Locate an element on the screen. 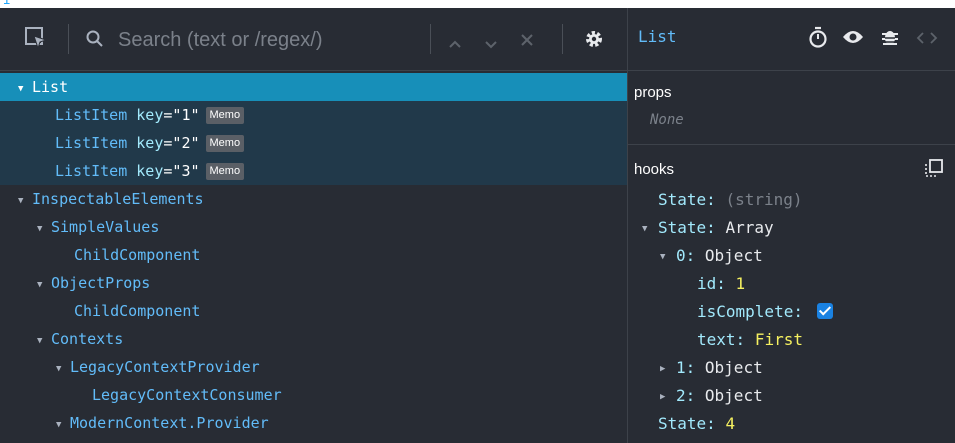 Image resolution: width=955 pixels, height=443 pixels. eye-icon is located at coordinates (853, 39).